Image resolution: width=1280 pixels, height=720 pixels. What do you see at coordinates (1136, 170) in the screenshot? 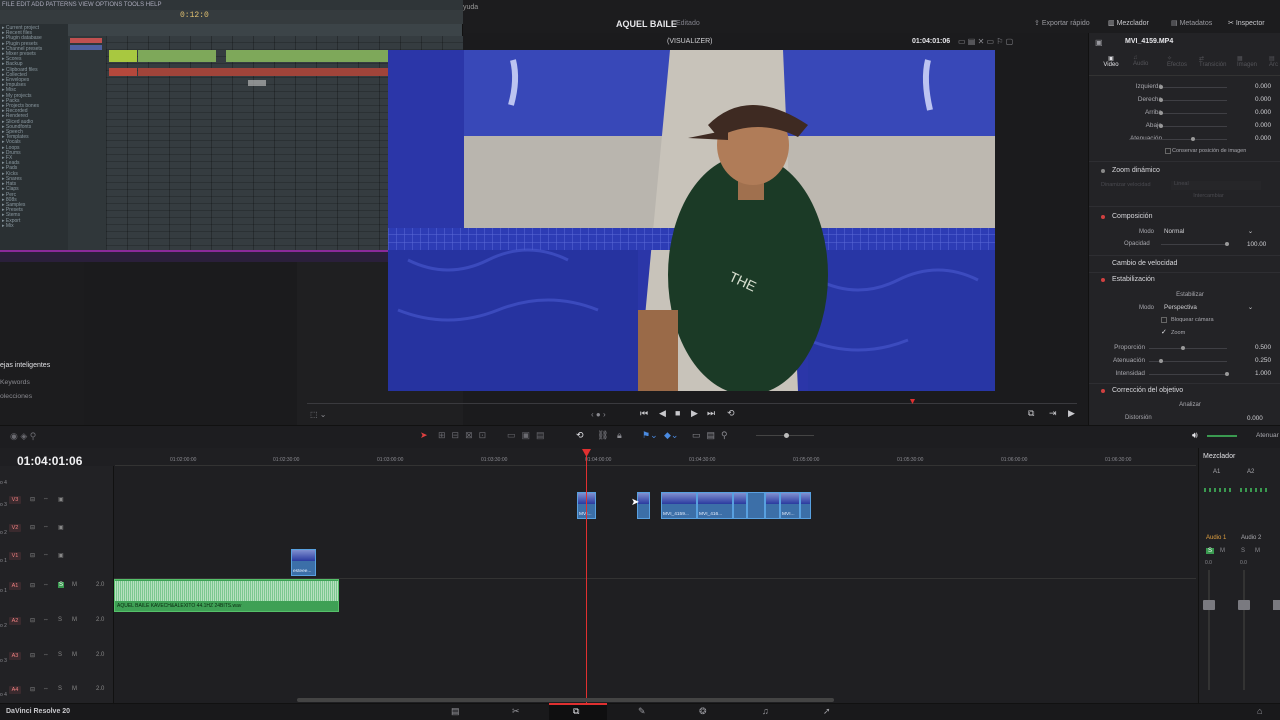
I see `dynamic-zoom-header: Zoom dinámico` at bounding box center [1136, 170].